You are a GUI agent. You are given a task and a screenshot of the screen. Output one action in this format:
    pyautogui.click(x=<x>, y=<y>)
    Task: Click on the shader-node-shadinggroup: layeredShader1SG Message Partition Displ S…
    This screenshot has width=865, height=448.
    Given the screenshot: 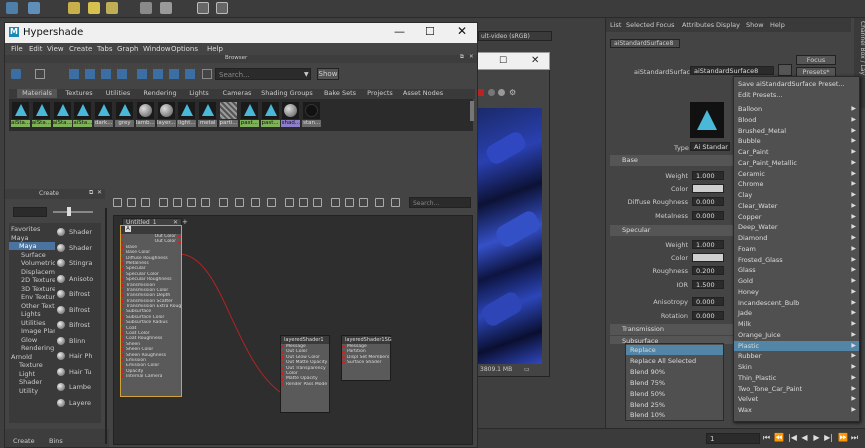 What is the action you would take?
    pyautogui.click(x=366, y=358)
    